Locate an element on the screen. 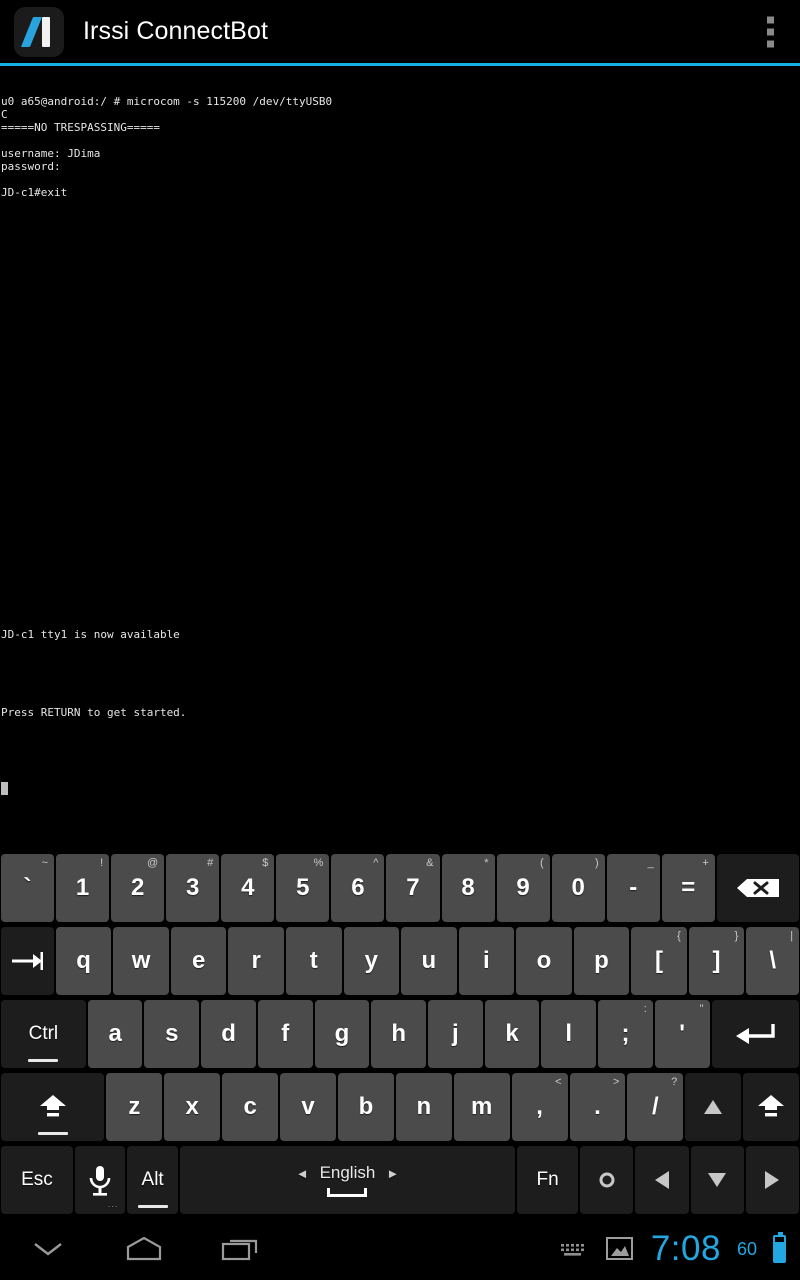 This screenshot has height=1280, width=800. key-0: 0) is located at coordinates (578, 888).